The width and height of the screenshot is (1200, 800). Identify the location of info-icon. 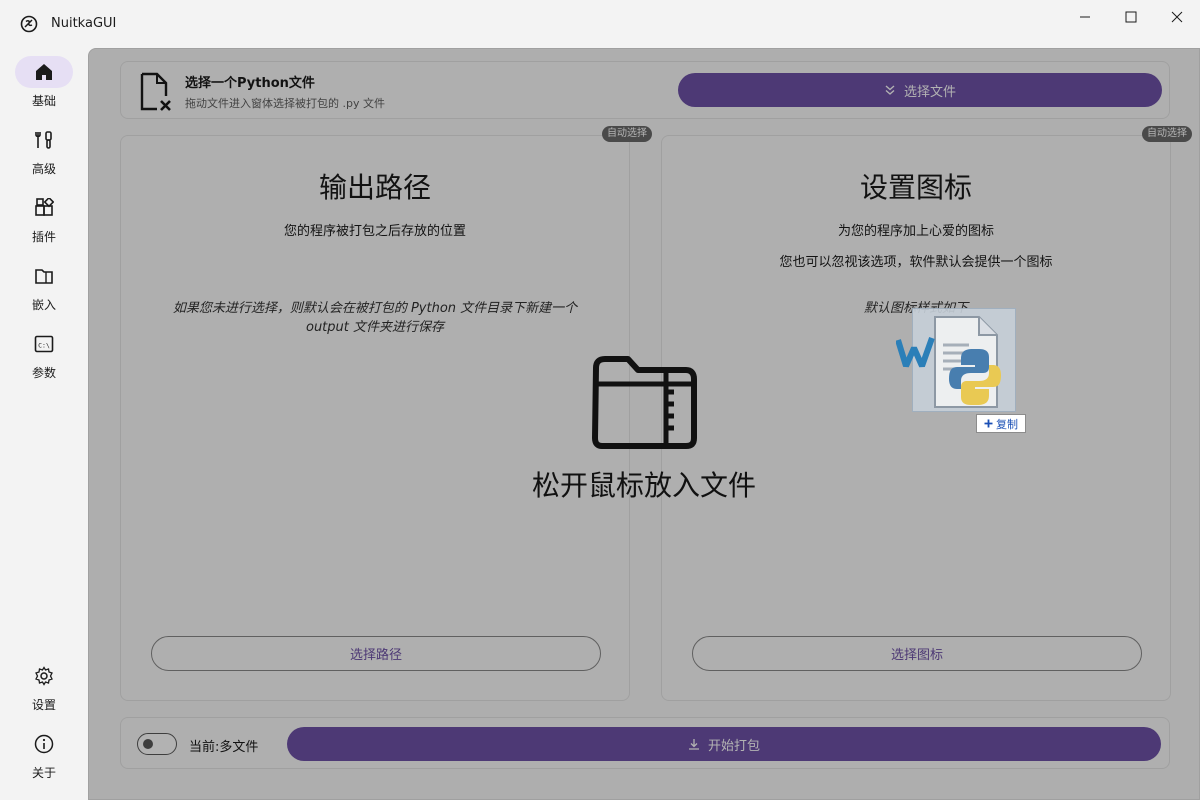
(44, 744).